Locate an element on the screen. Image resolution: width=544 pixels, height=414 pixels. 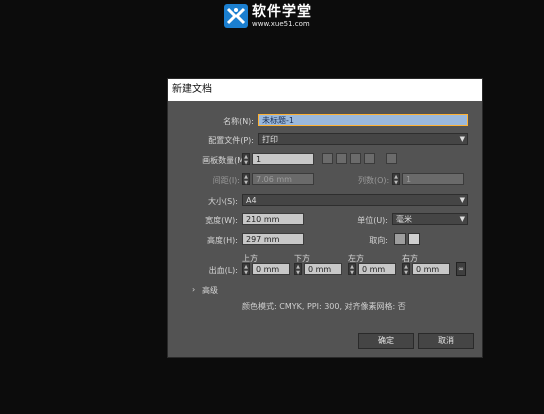
spacing-stepper: ▲ ▼ is located at coordinates (246, 179).